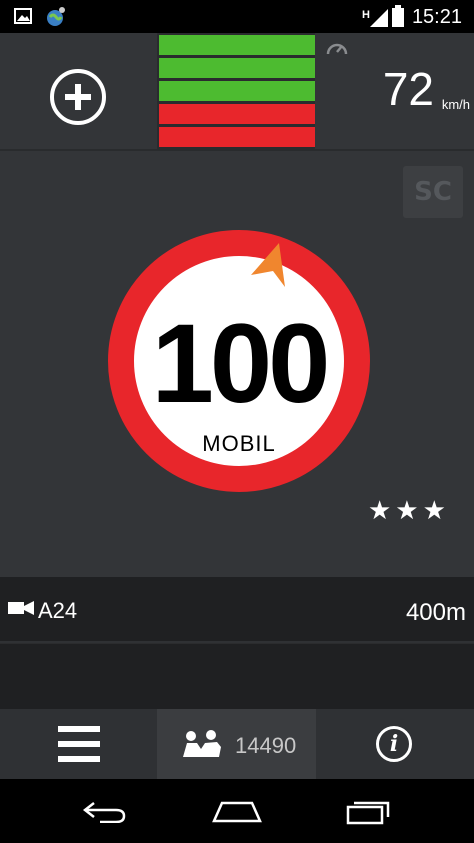 The image size is (474, 843). Describe the element at coordinates (21, 608) in the screenshot. I see `video-camera-icon` at that location.